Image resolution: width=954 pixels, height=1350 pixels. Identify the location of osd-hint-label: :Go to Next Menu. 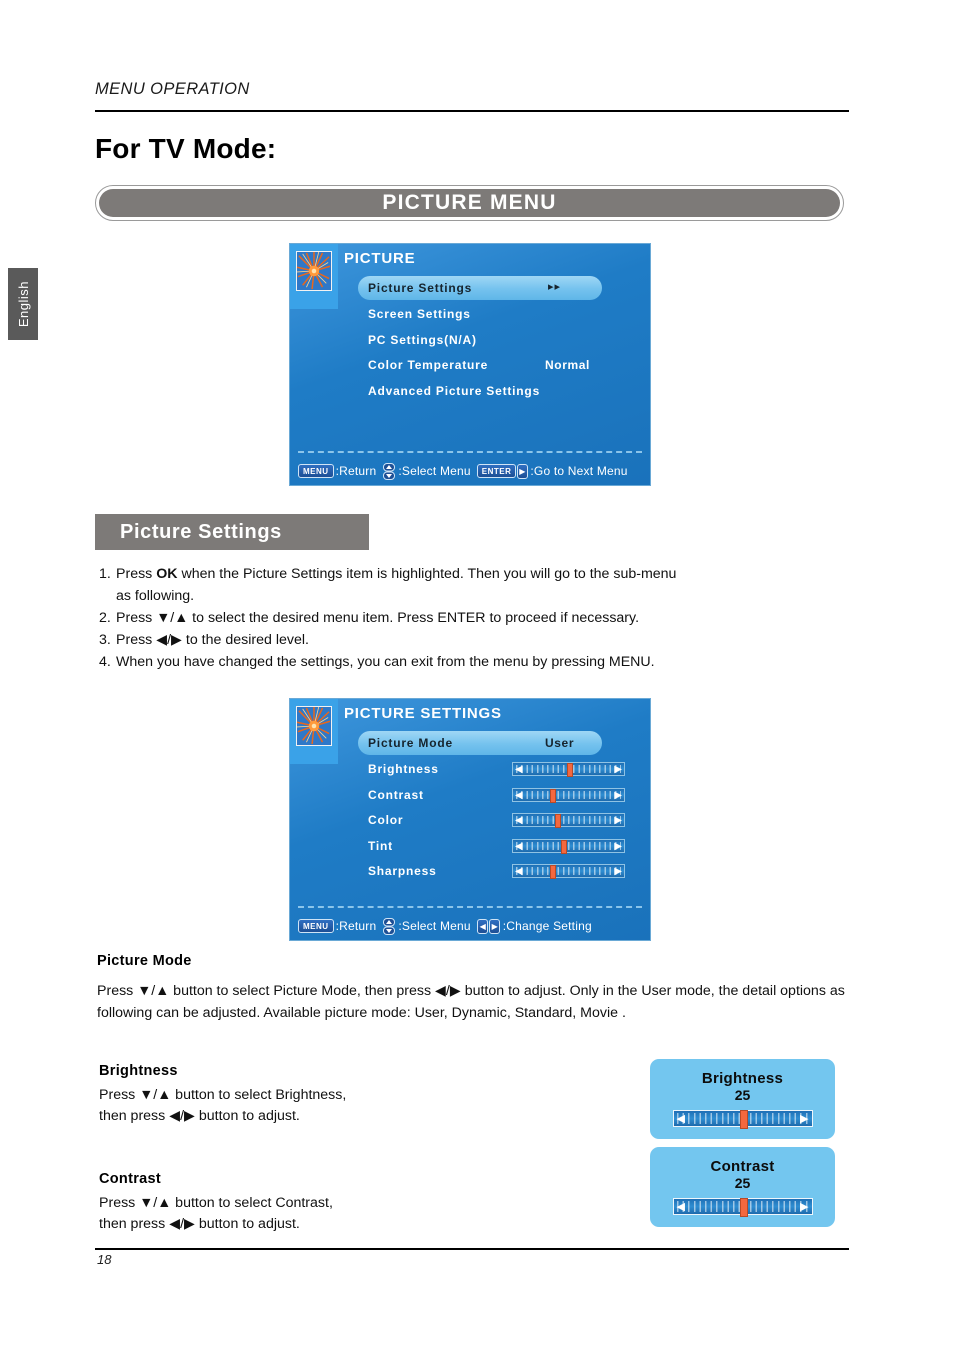
(579, 471).